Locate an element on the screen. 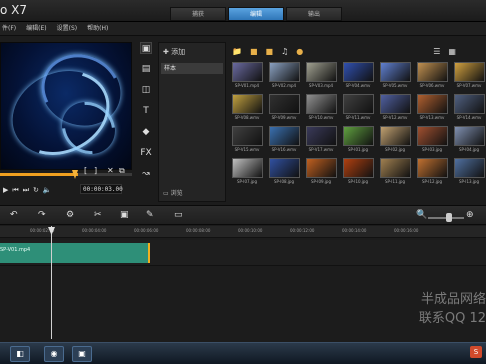 The height and width of the screenshot is (364, 486). media-thumbnail: SP-V08.wmv is located at coordinates (247, 110).